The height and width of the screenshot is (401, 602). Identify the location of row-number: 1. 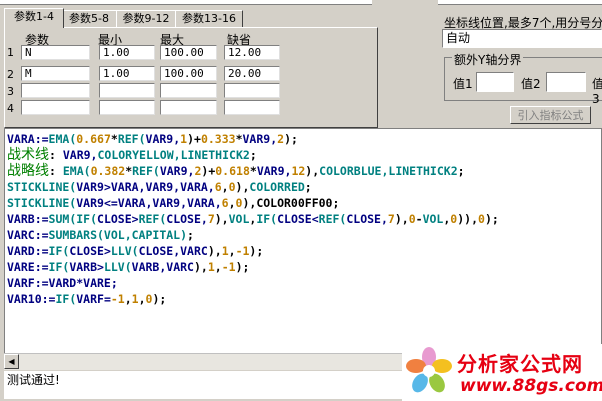
(10, 52).